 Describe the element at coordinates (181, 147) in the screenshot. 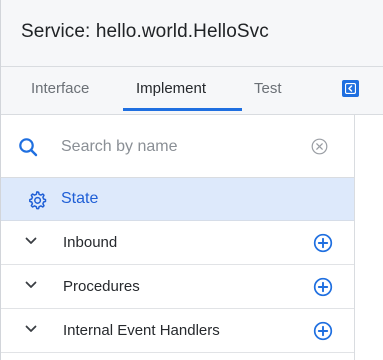

I see `search-input` at that location.